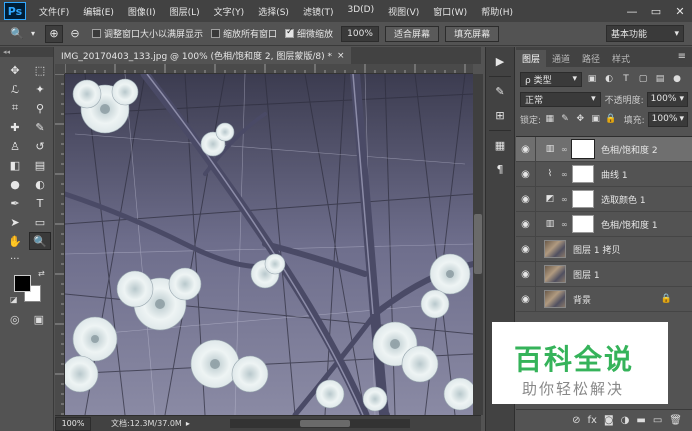 The image size is (692, 431). What do you see at coordinates (40, 184) in the screenshot?
I see `dodge-tool-icon: ◐` at bounding box center [40, 184].